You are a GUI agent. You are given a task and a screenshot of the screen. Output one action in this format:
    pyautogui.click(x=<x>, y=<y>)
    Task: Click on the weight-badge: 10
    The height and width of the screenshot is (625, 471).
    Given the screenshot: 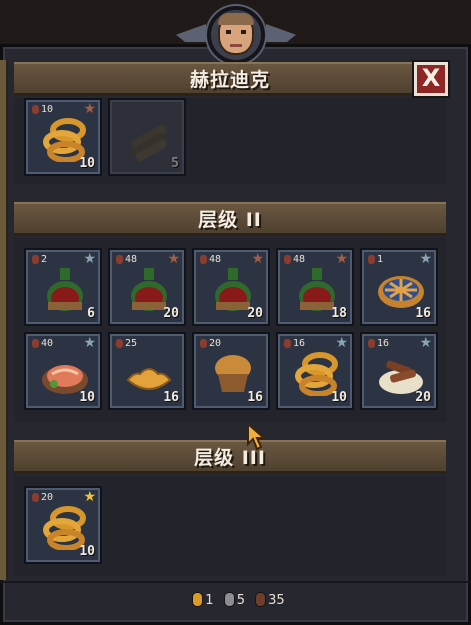 What is the action you would take?
    pyautogui.click(x=43, y=109)
    